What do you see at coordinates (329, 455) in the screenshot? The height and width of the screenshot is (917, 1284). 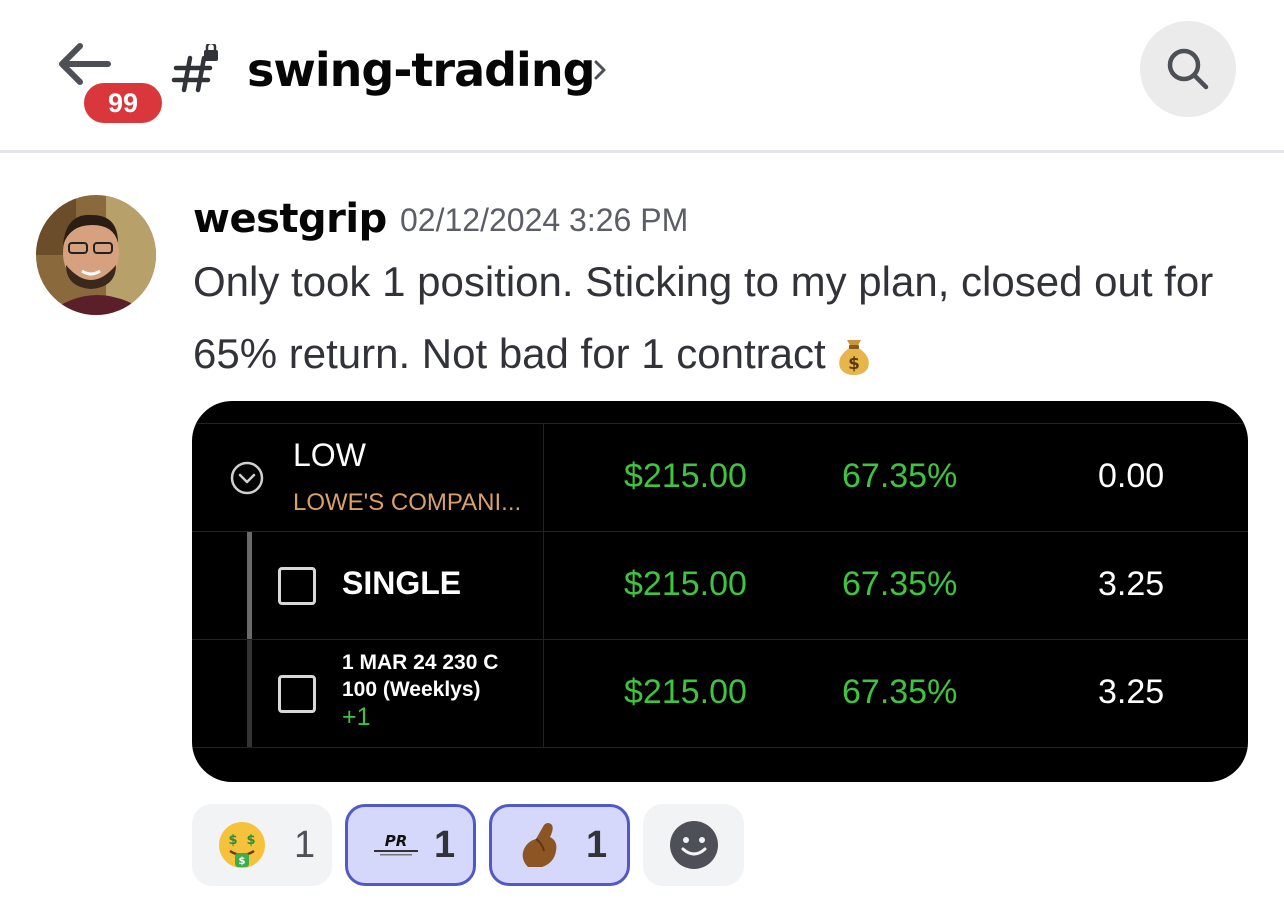 I see `symbol: LOW` at bounding box center [329, 455].